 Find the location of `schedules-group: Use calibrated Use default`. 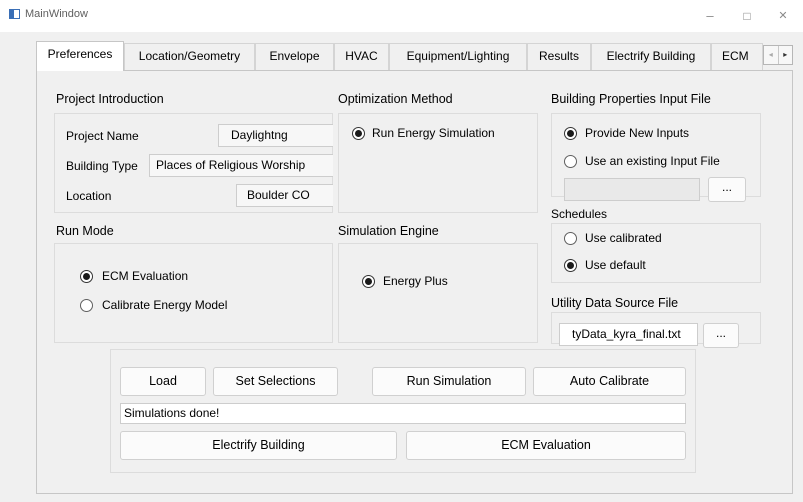

schedules-group: Use calibrated Use default is located at coordinates (656, 253).